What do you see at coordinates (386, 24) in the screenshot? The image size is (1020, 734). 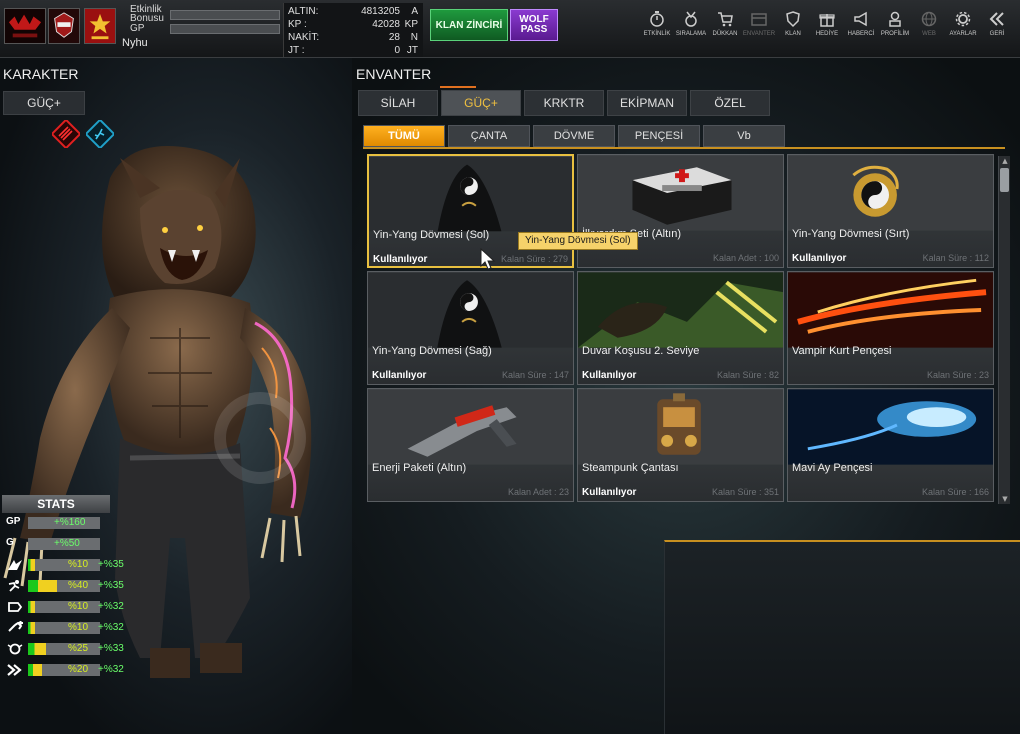 I see `currency-value: 42028` at bounding box center [386, 24].